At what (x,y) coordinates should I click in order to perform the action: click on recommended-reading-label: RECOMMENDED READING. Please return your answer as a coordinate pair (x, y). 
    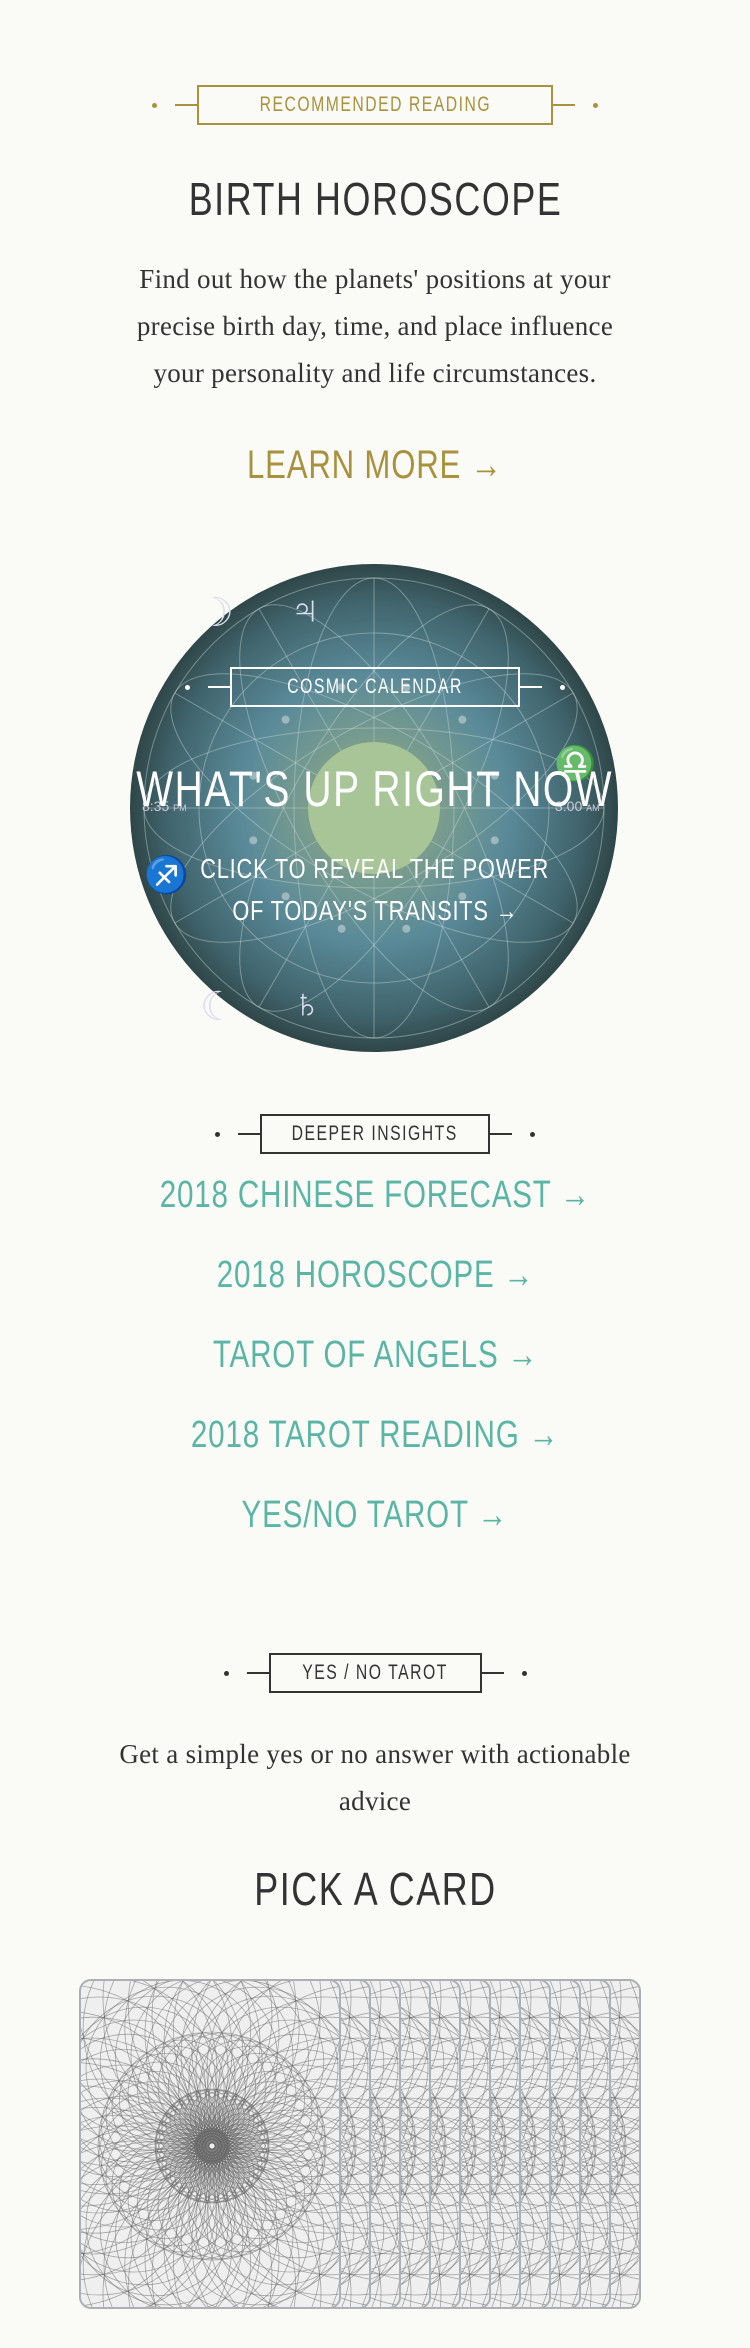
    Looking at the image, I should click on (375, 105).